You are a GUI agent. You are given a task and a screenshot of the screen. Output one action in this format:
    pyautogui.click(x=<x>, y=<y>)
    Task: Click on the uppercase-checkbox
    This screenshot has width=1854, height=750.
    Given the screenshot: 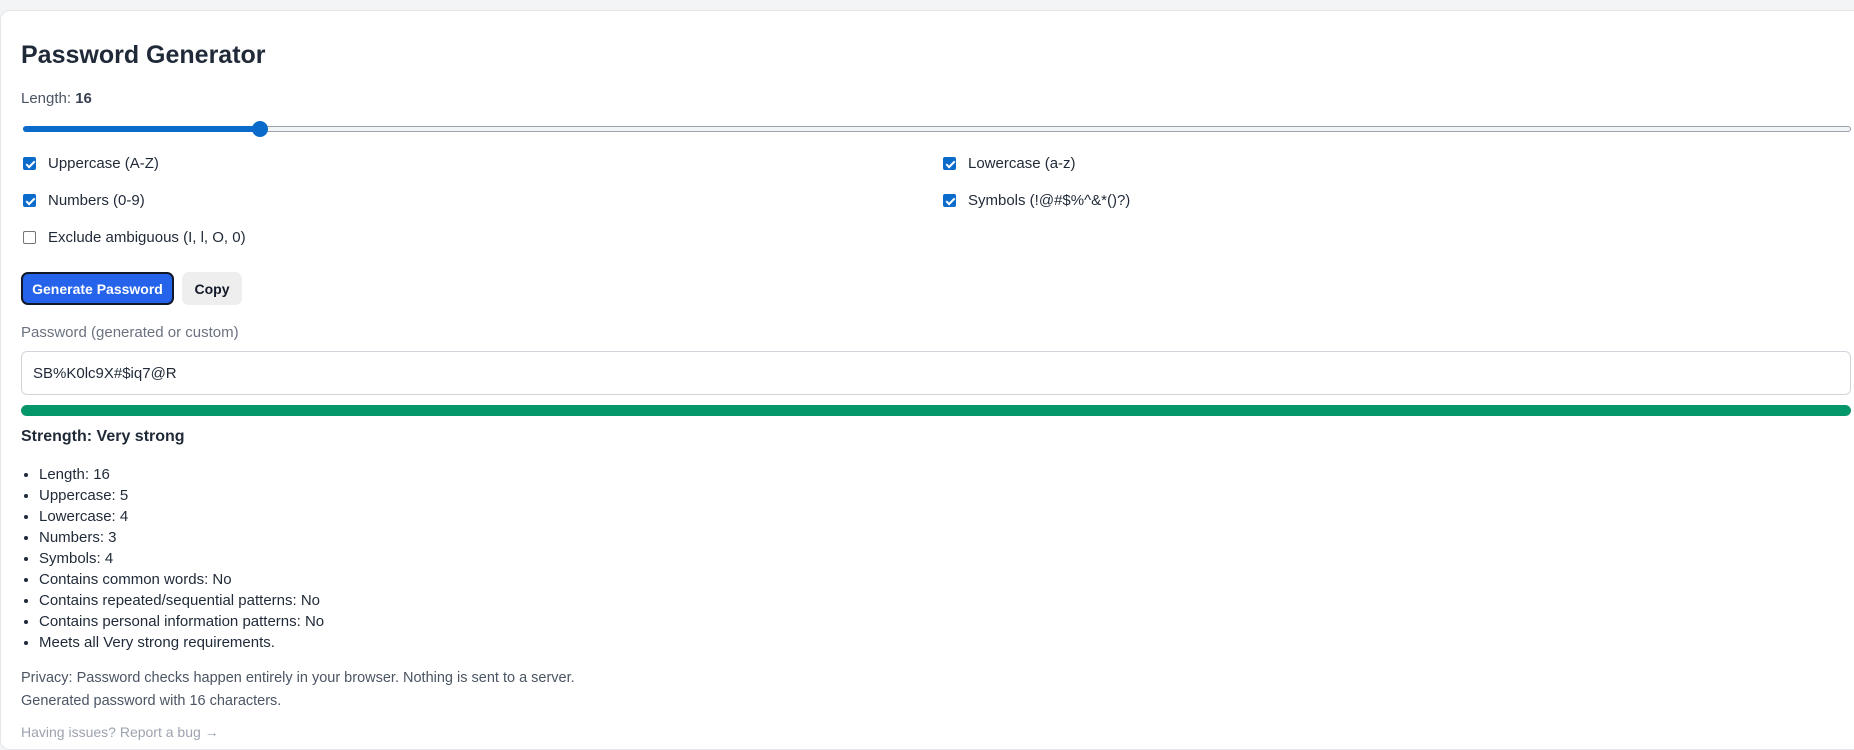 What is the action you would take?
    pyautogui.click(x=29, y=163)
    